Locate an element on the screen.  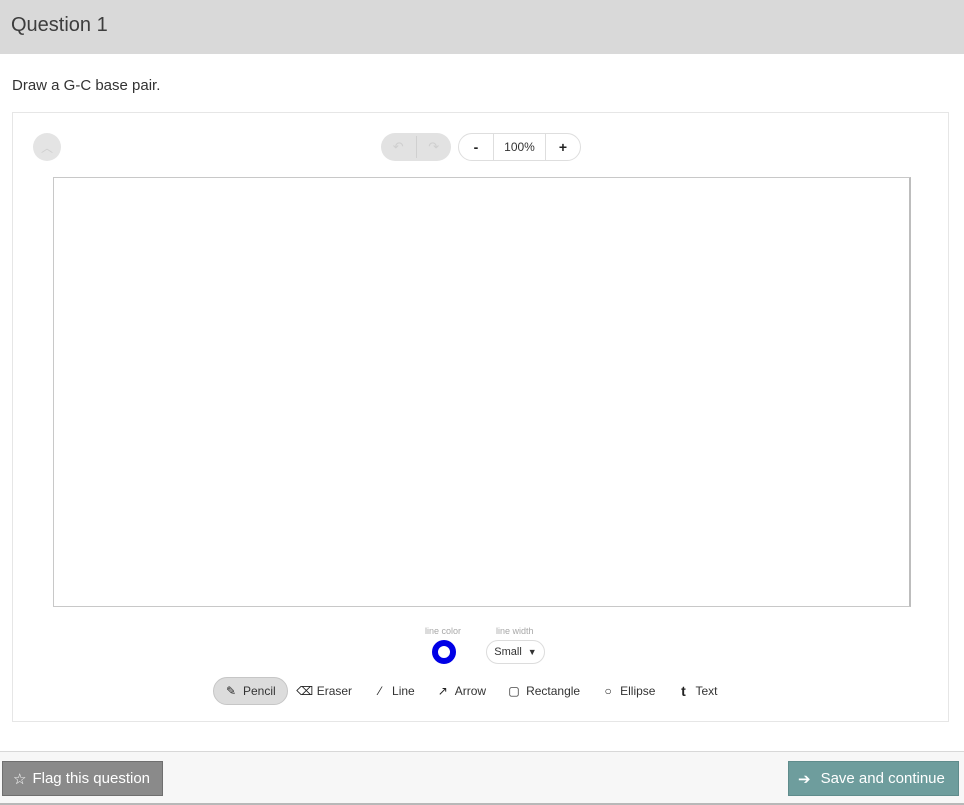
undo-redo-group: ↶ ↷ is located at coordinates (416, 147).